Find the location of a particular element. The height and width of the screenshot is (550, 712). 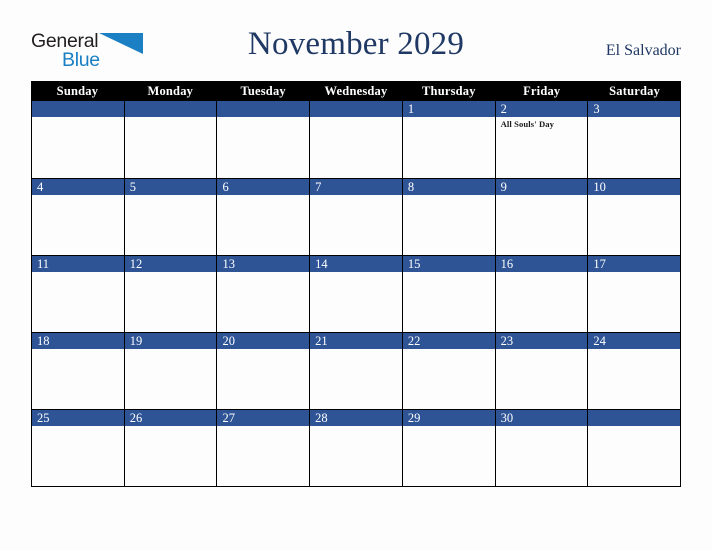

date-number: 22 is located at coordinates (414, 341).